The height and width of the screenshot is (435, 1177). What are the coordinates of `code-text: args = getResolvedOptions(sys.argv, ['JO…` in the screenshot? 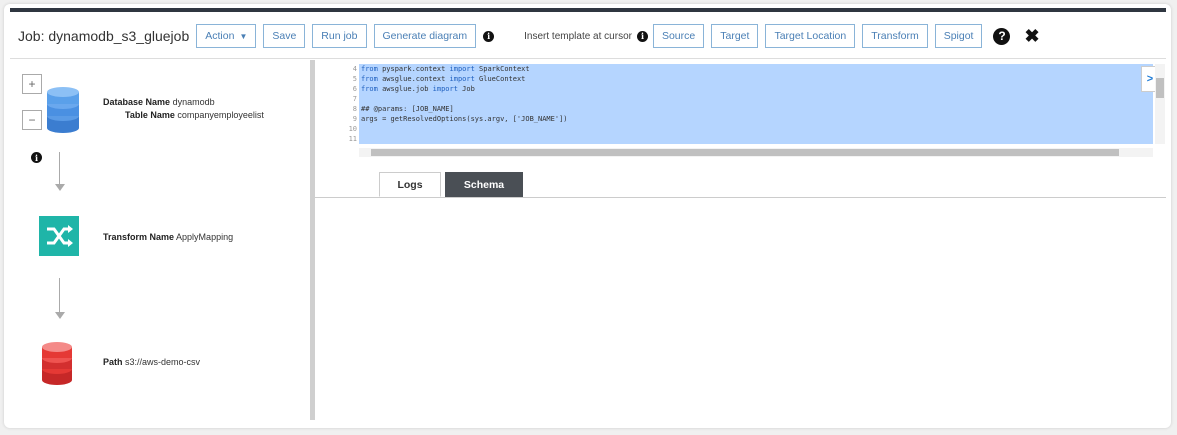 It's located at (464, 119).